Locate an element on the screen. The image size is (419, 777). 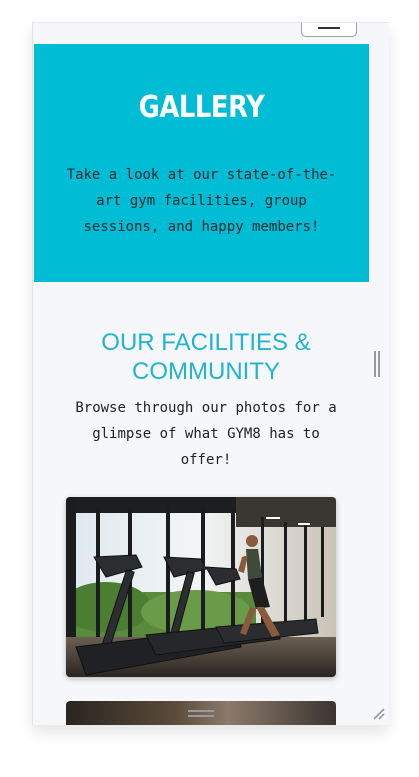
gym-photo-image is located at coordinates (201, 587).